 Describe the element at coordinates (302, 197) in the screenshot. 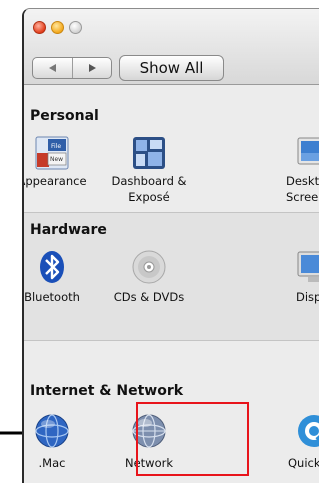

I see `label-line-2: Screen` at that location.